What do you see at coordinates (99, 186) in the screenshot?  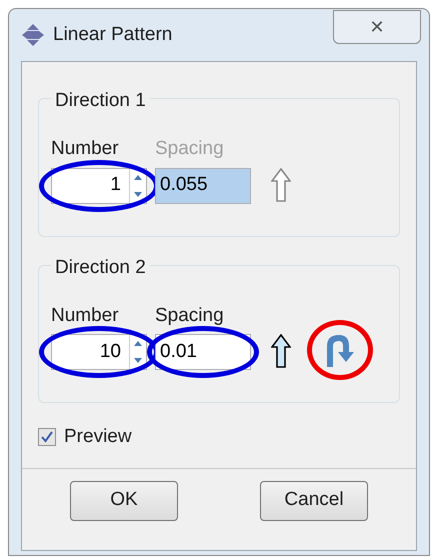 I see `number-spinbox: 1` at bounding box center [99, 186].